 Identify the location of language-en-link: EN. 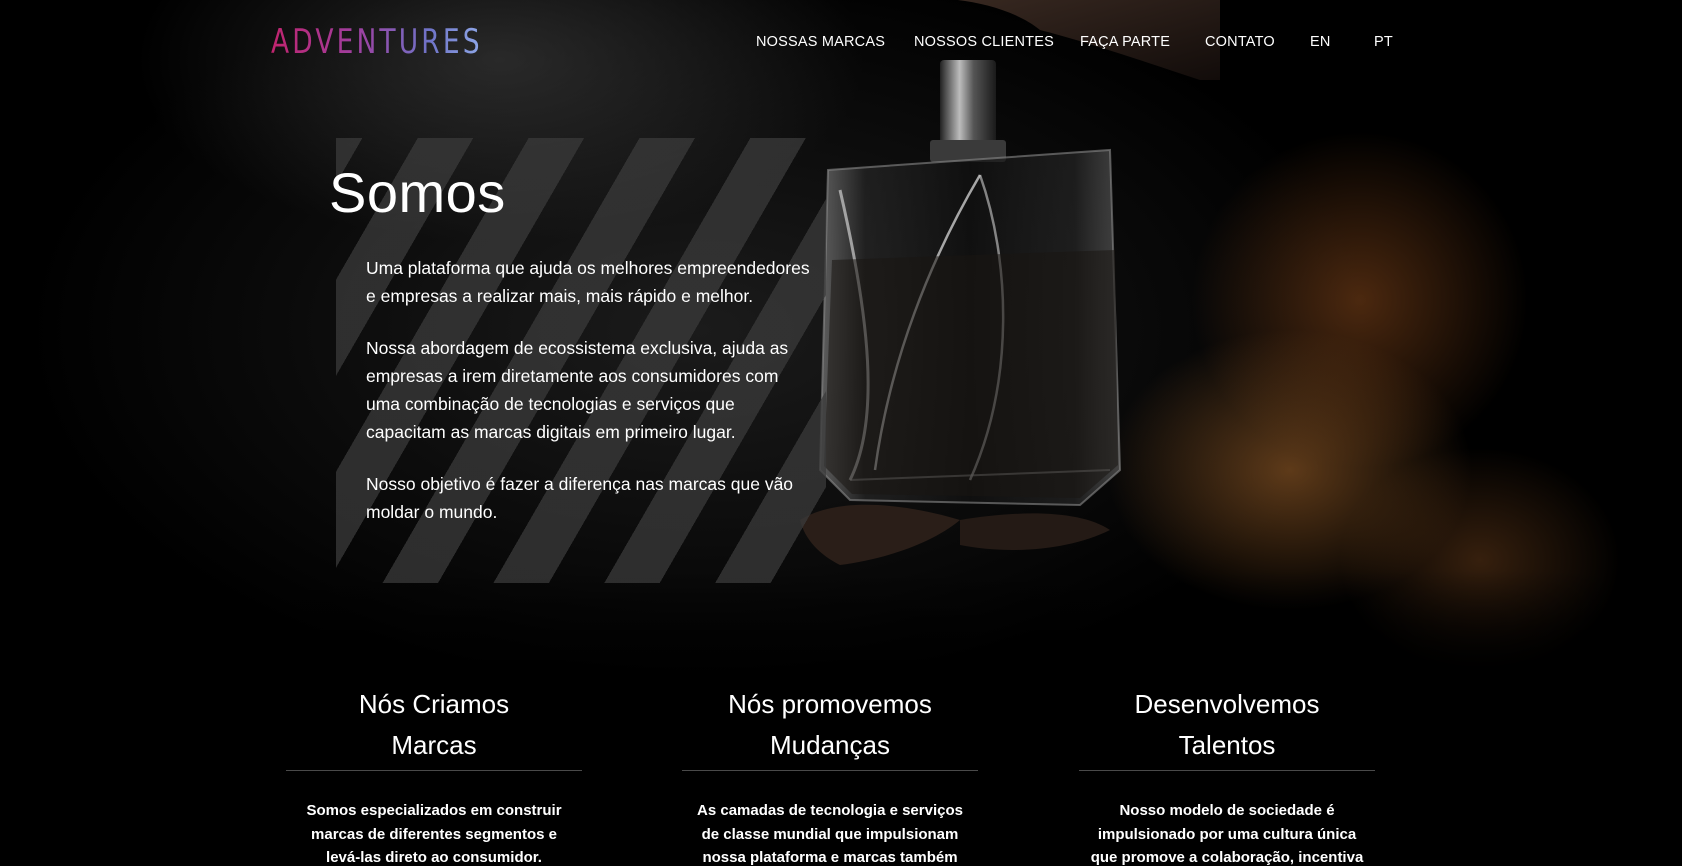
(1320, 42).